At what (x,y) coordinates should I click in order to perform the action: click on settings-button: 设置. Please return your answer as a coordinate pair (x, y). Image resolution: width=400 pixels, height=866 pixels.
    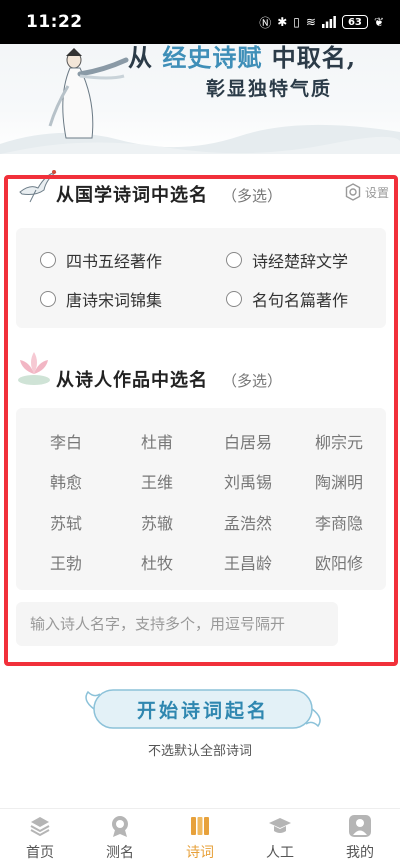
    Looking at the image, I should click on (366, 192).